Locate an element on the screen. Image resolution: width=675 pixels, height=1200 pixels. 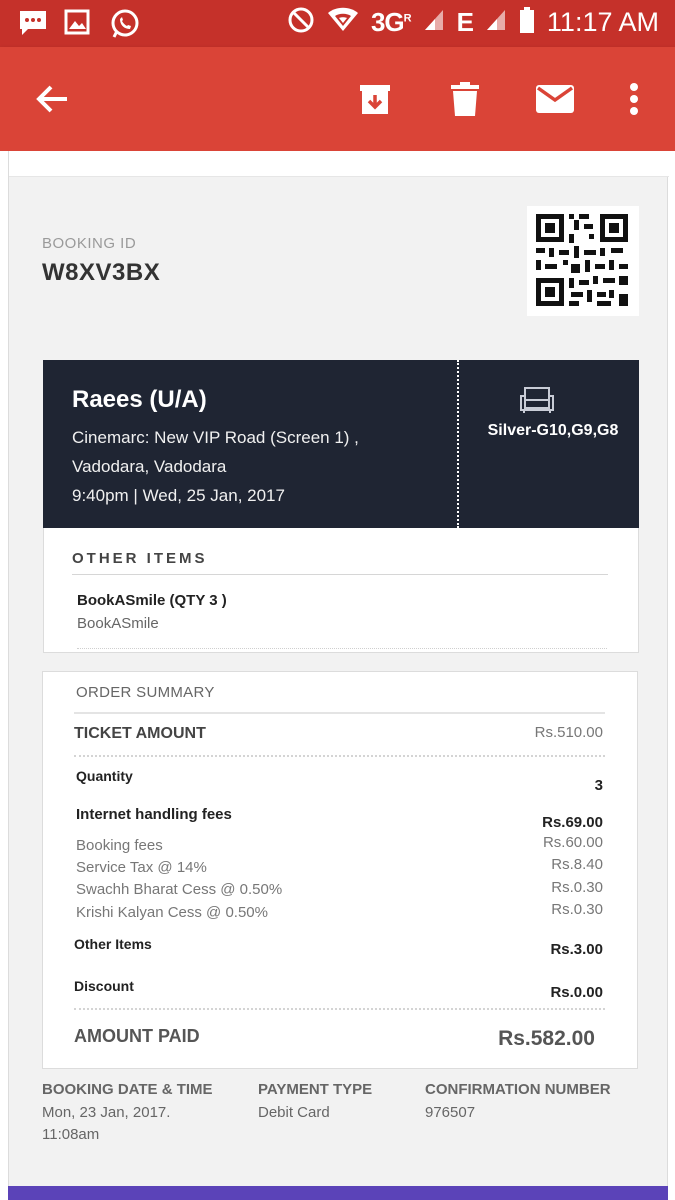
fees-value: Rs.69.00 is located at coordinates (572, 822).